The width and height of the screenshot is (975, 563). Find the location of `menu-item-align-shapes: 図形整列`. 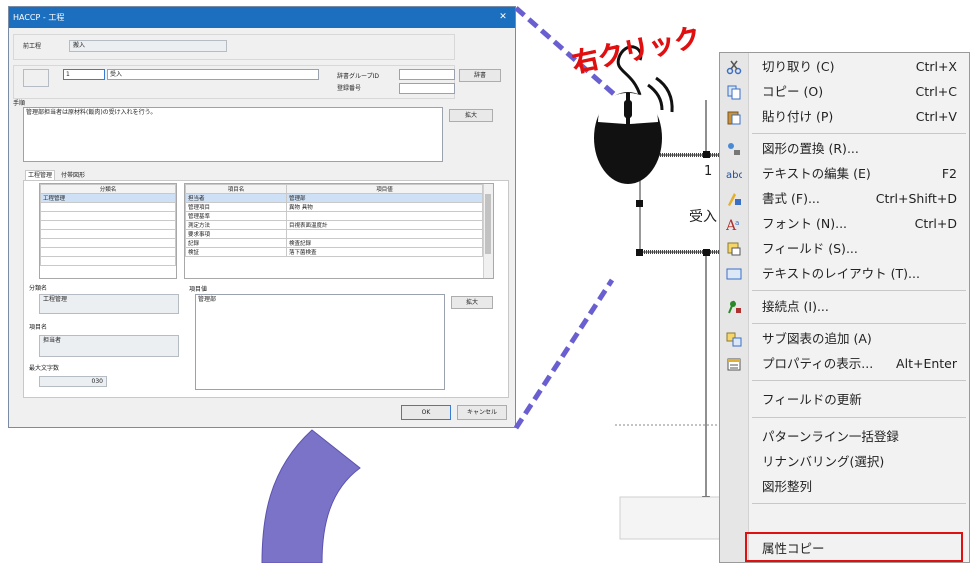

menu-item-align-shapes: 図形整列 is located at coordinates (844, 487).